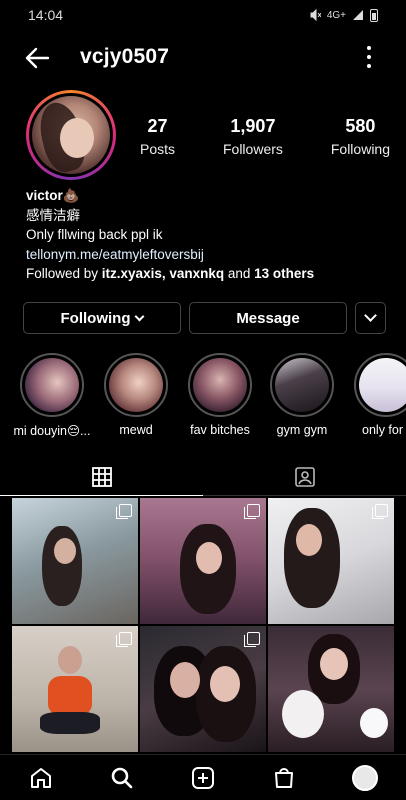 This screenshot has width=406, height=800. I want to click on nav-add-post, so click(203, 778).